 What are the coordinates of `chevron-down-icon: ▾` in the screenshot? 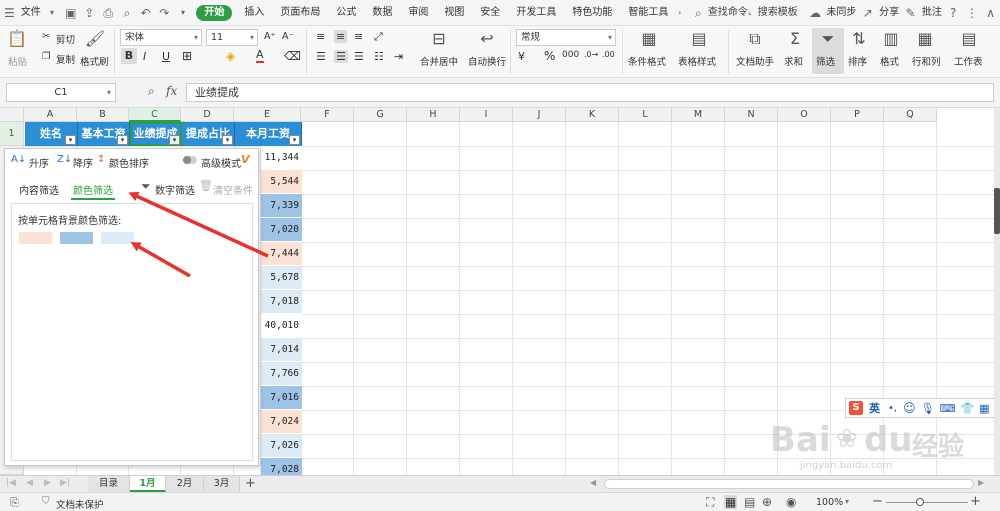 It's located at (52, 13).